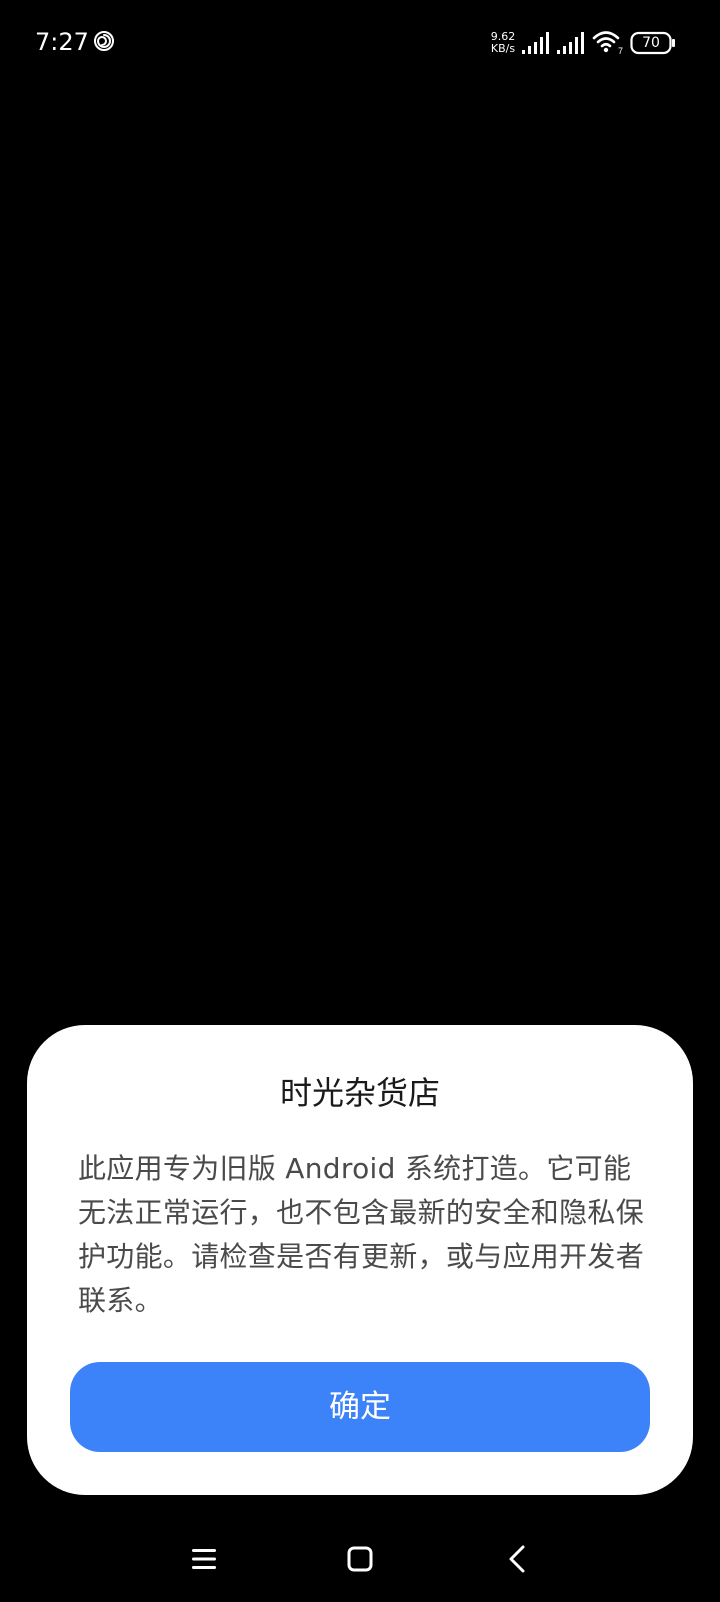 The width and height of the screenshot is (720, 1602). I want to click on navigation-bar, so click(360, 1561).